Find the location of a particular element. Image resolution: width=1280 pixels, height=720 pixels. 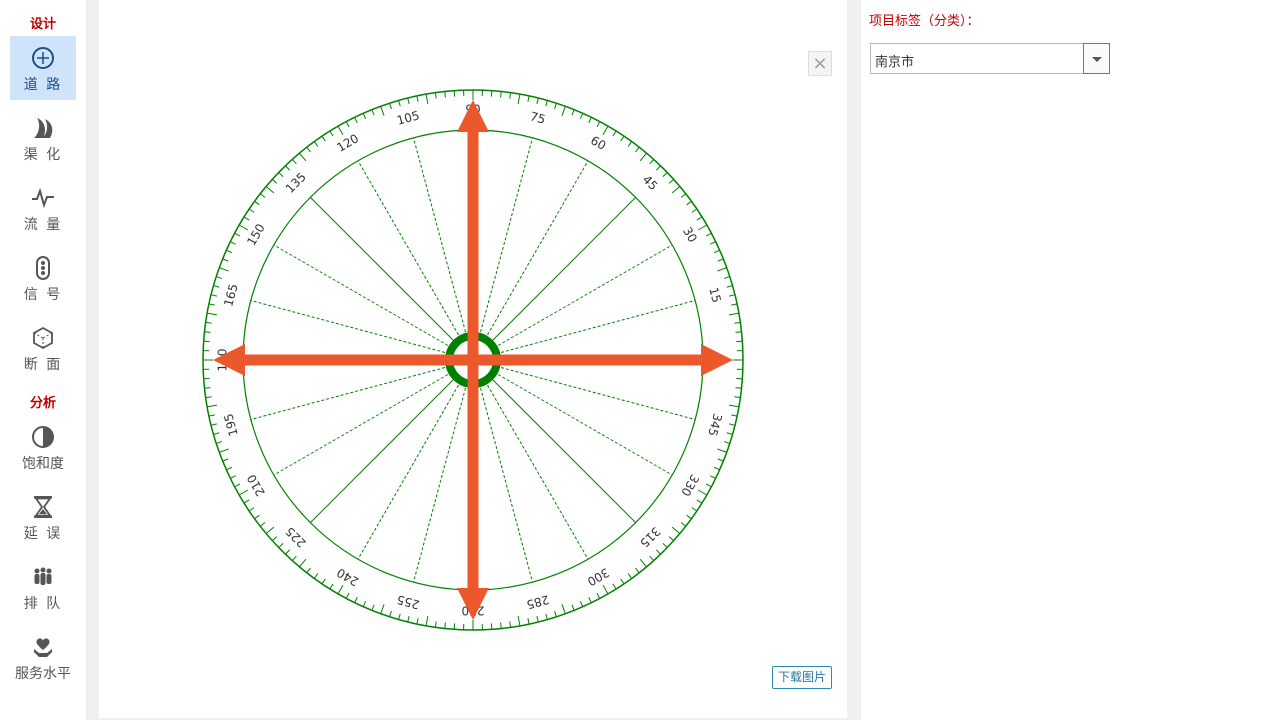

sidebar-item-delay: 延 误 is located at coordinates (43, 517).